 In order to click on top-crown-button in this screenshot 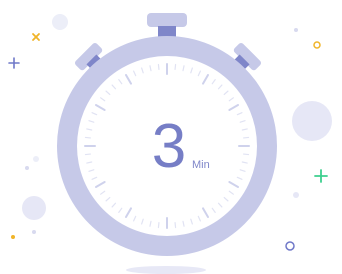, I will do `click(167, 25)`.